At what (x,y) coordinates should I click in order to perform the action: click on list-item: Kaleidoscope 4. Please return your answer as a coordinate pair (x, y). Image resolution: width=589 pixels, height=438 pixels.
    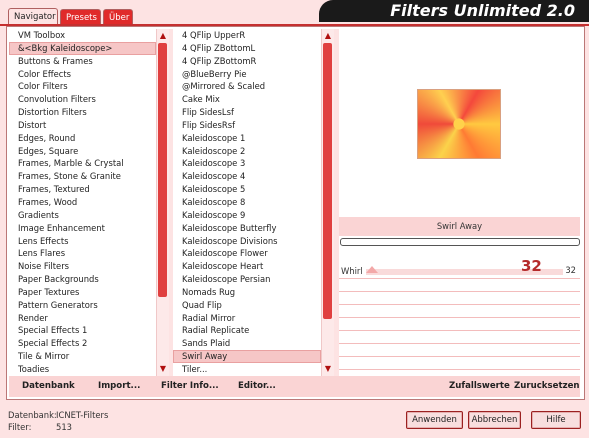
    Looking at the image, I should click on (247, 176).